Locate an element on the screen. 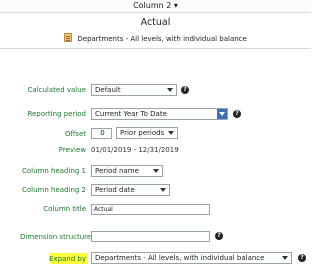 This screenshot has height=271, width=320. reporting-period-select: Current Year To Date is located at coordinates (159, 114).